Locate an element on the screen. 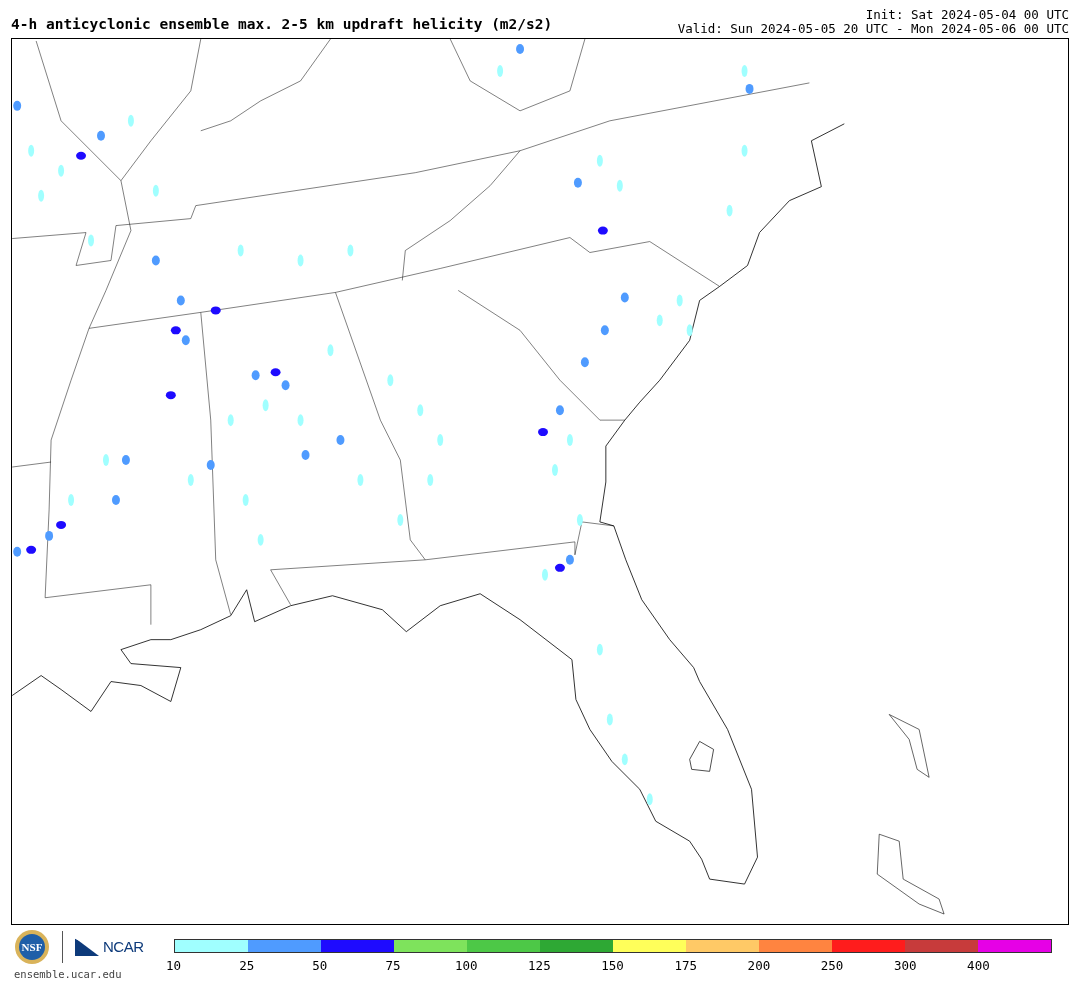  tick-label: 100 is located at coordinates (466, 966).